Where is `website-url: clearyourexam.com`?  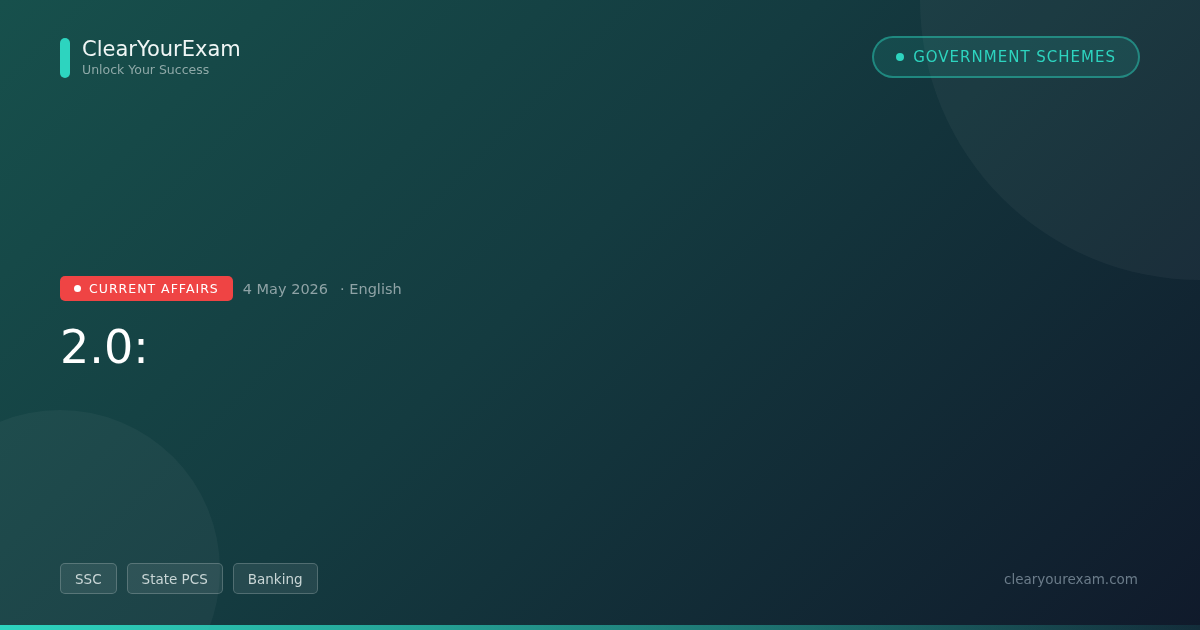 website-url: clearyourexam.com is located at coordinates (1071, 578).